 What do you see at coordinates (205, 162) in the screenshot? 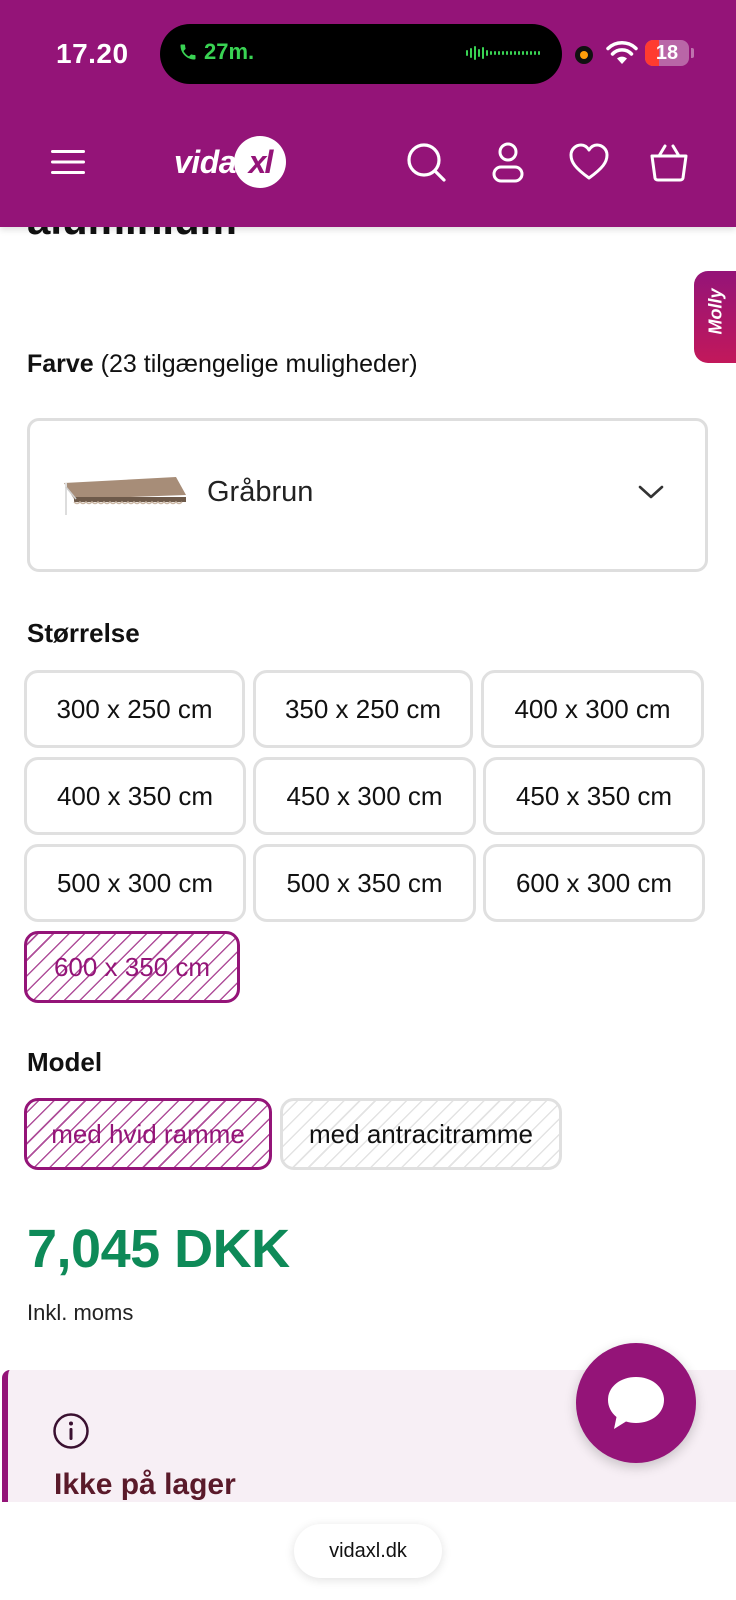
I see `logo-word: vida` at bounding box center [205, 162].